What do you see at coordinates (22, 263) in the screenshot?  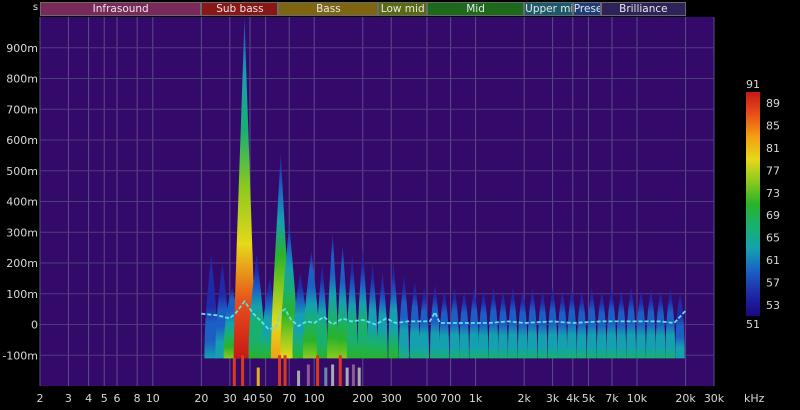 I see `y-tick-label: 200m` at bounding box center [22, 263].